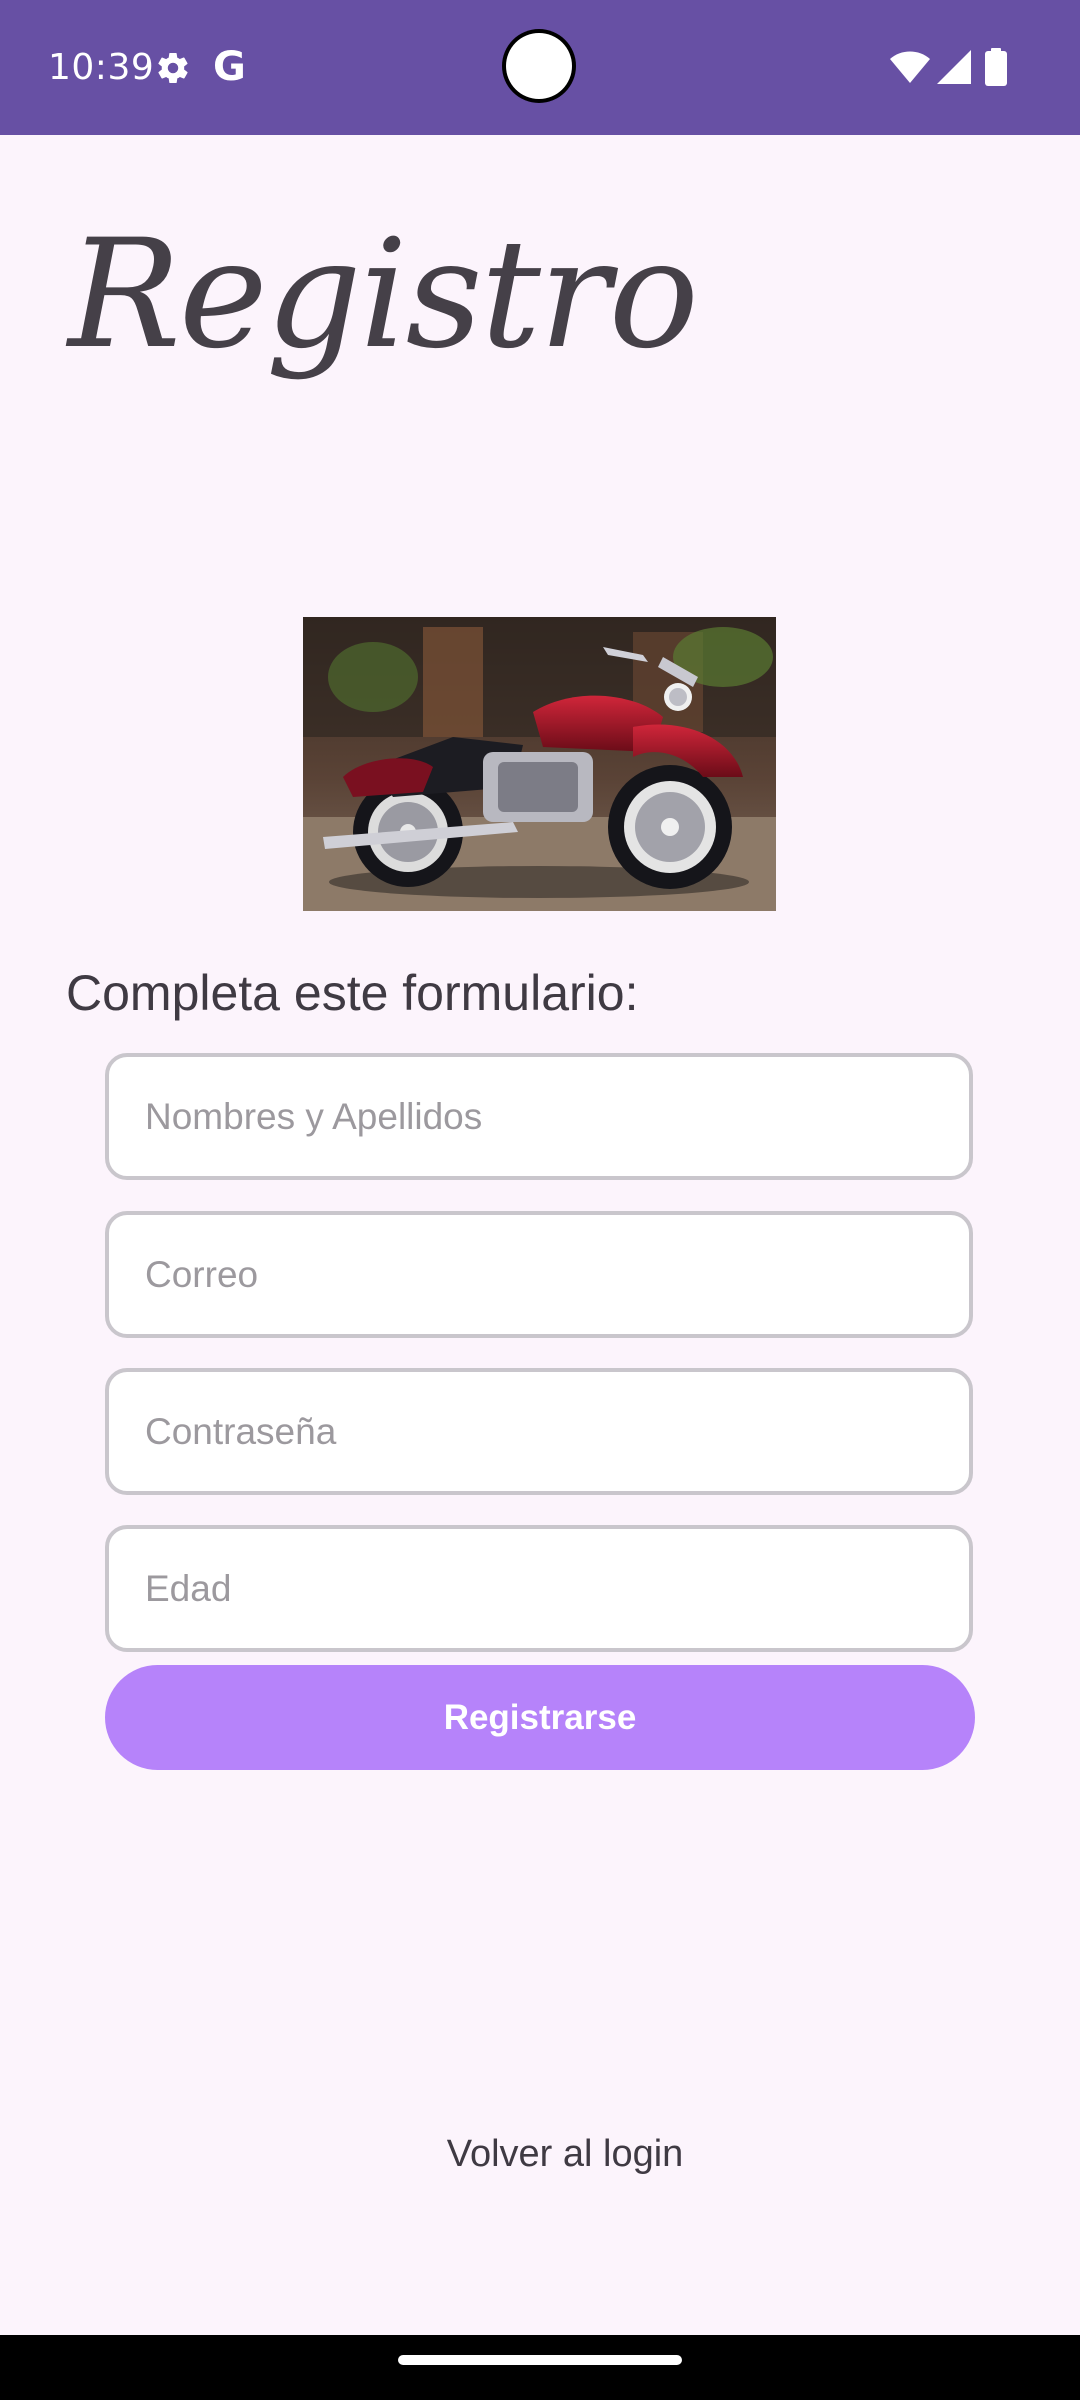 The height and width of the screenshot is (2400, 1080). Describe the element at coordinates (540, 2360) in the screenshot. I see `home-indicator` at that location.